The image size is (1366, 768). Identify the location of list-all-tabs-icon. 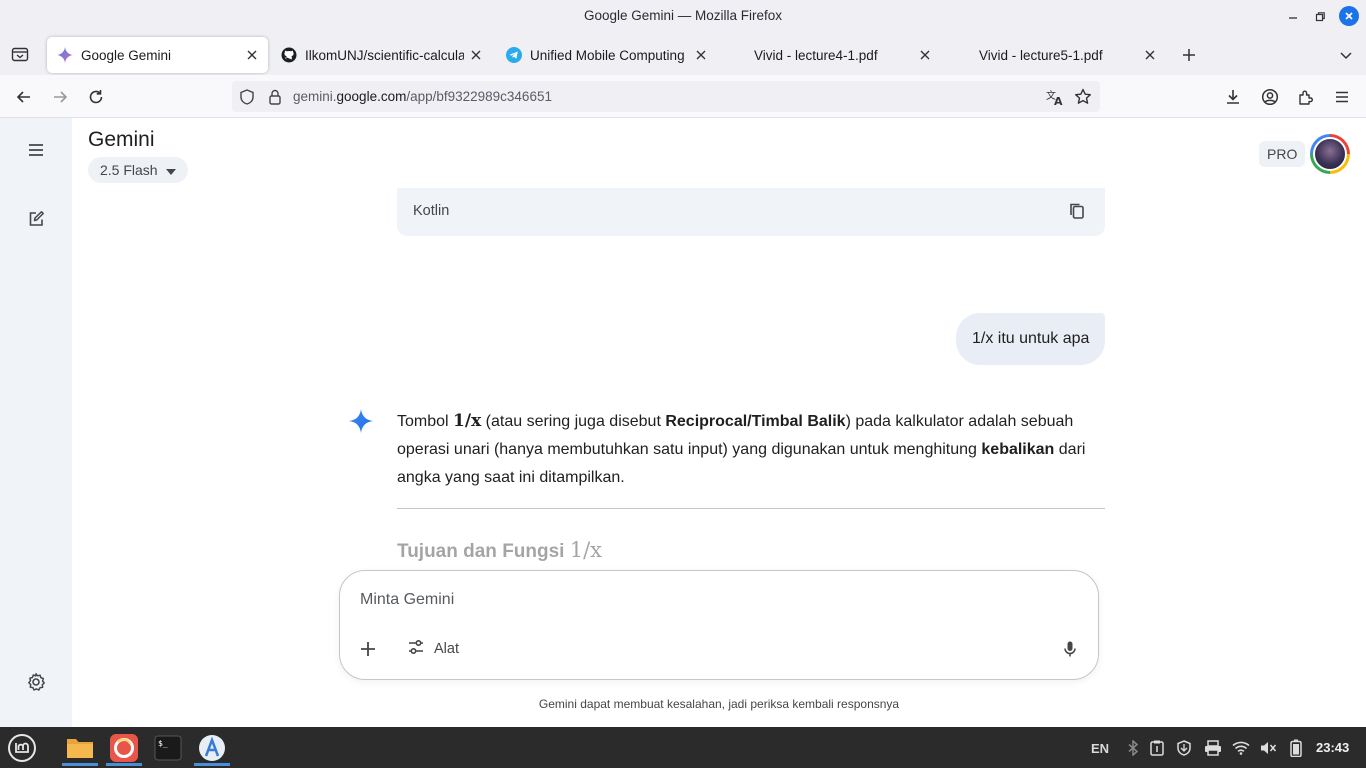
(1346, 55).